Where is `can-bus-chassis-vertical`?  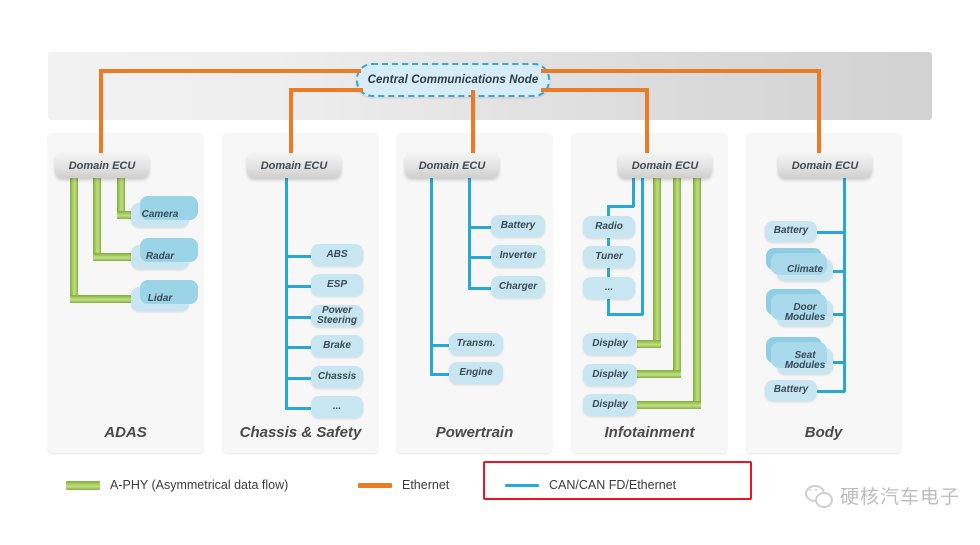 can-bus-chassis-vertical is located at coordinates (286, 292).